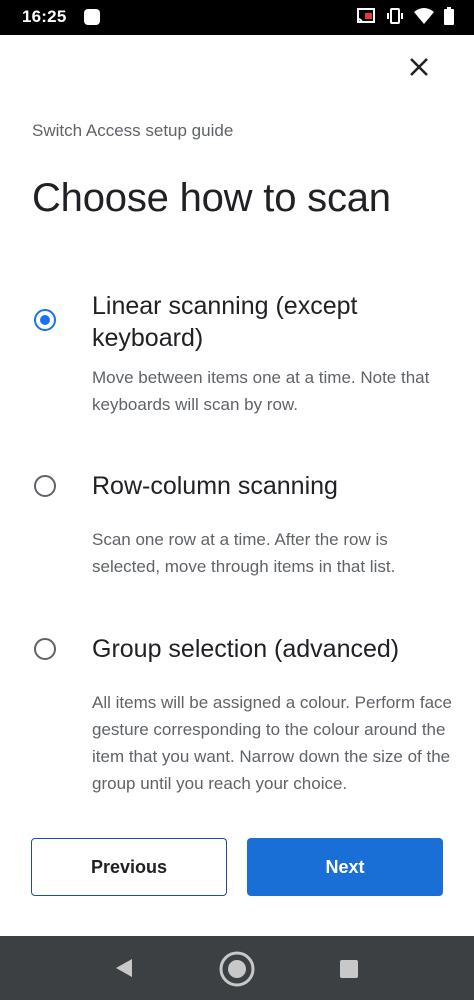 The image size is (474, 1000). I want to click on navigation-bar, so click(237, 968).